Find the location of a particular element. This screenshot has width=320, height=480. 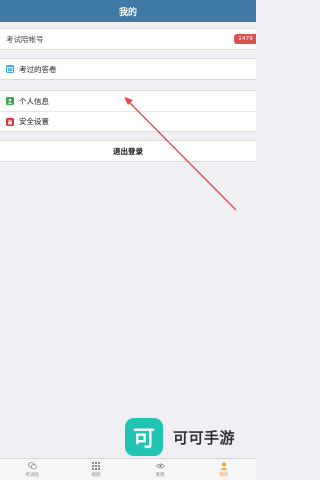

menu-item-answers: 考过的答卷 is located at coordinates (128, 69).